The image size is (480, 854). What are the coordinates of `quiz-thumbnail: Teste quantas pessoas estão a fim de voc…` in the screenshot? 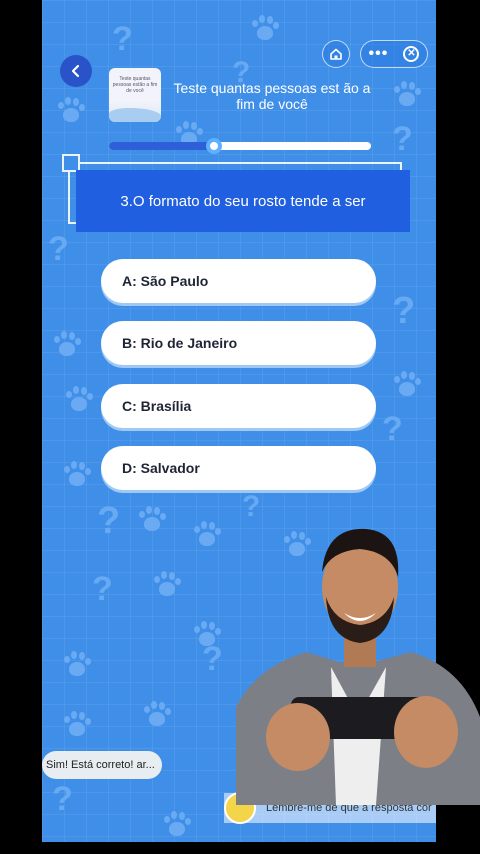 It's located at (135, 95).